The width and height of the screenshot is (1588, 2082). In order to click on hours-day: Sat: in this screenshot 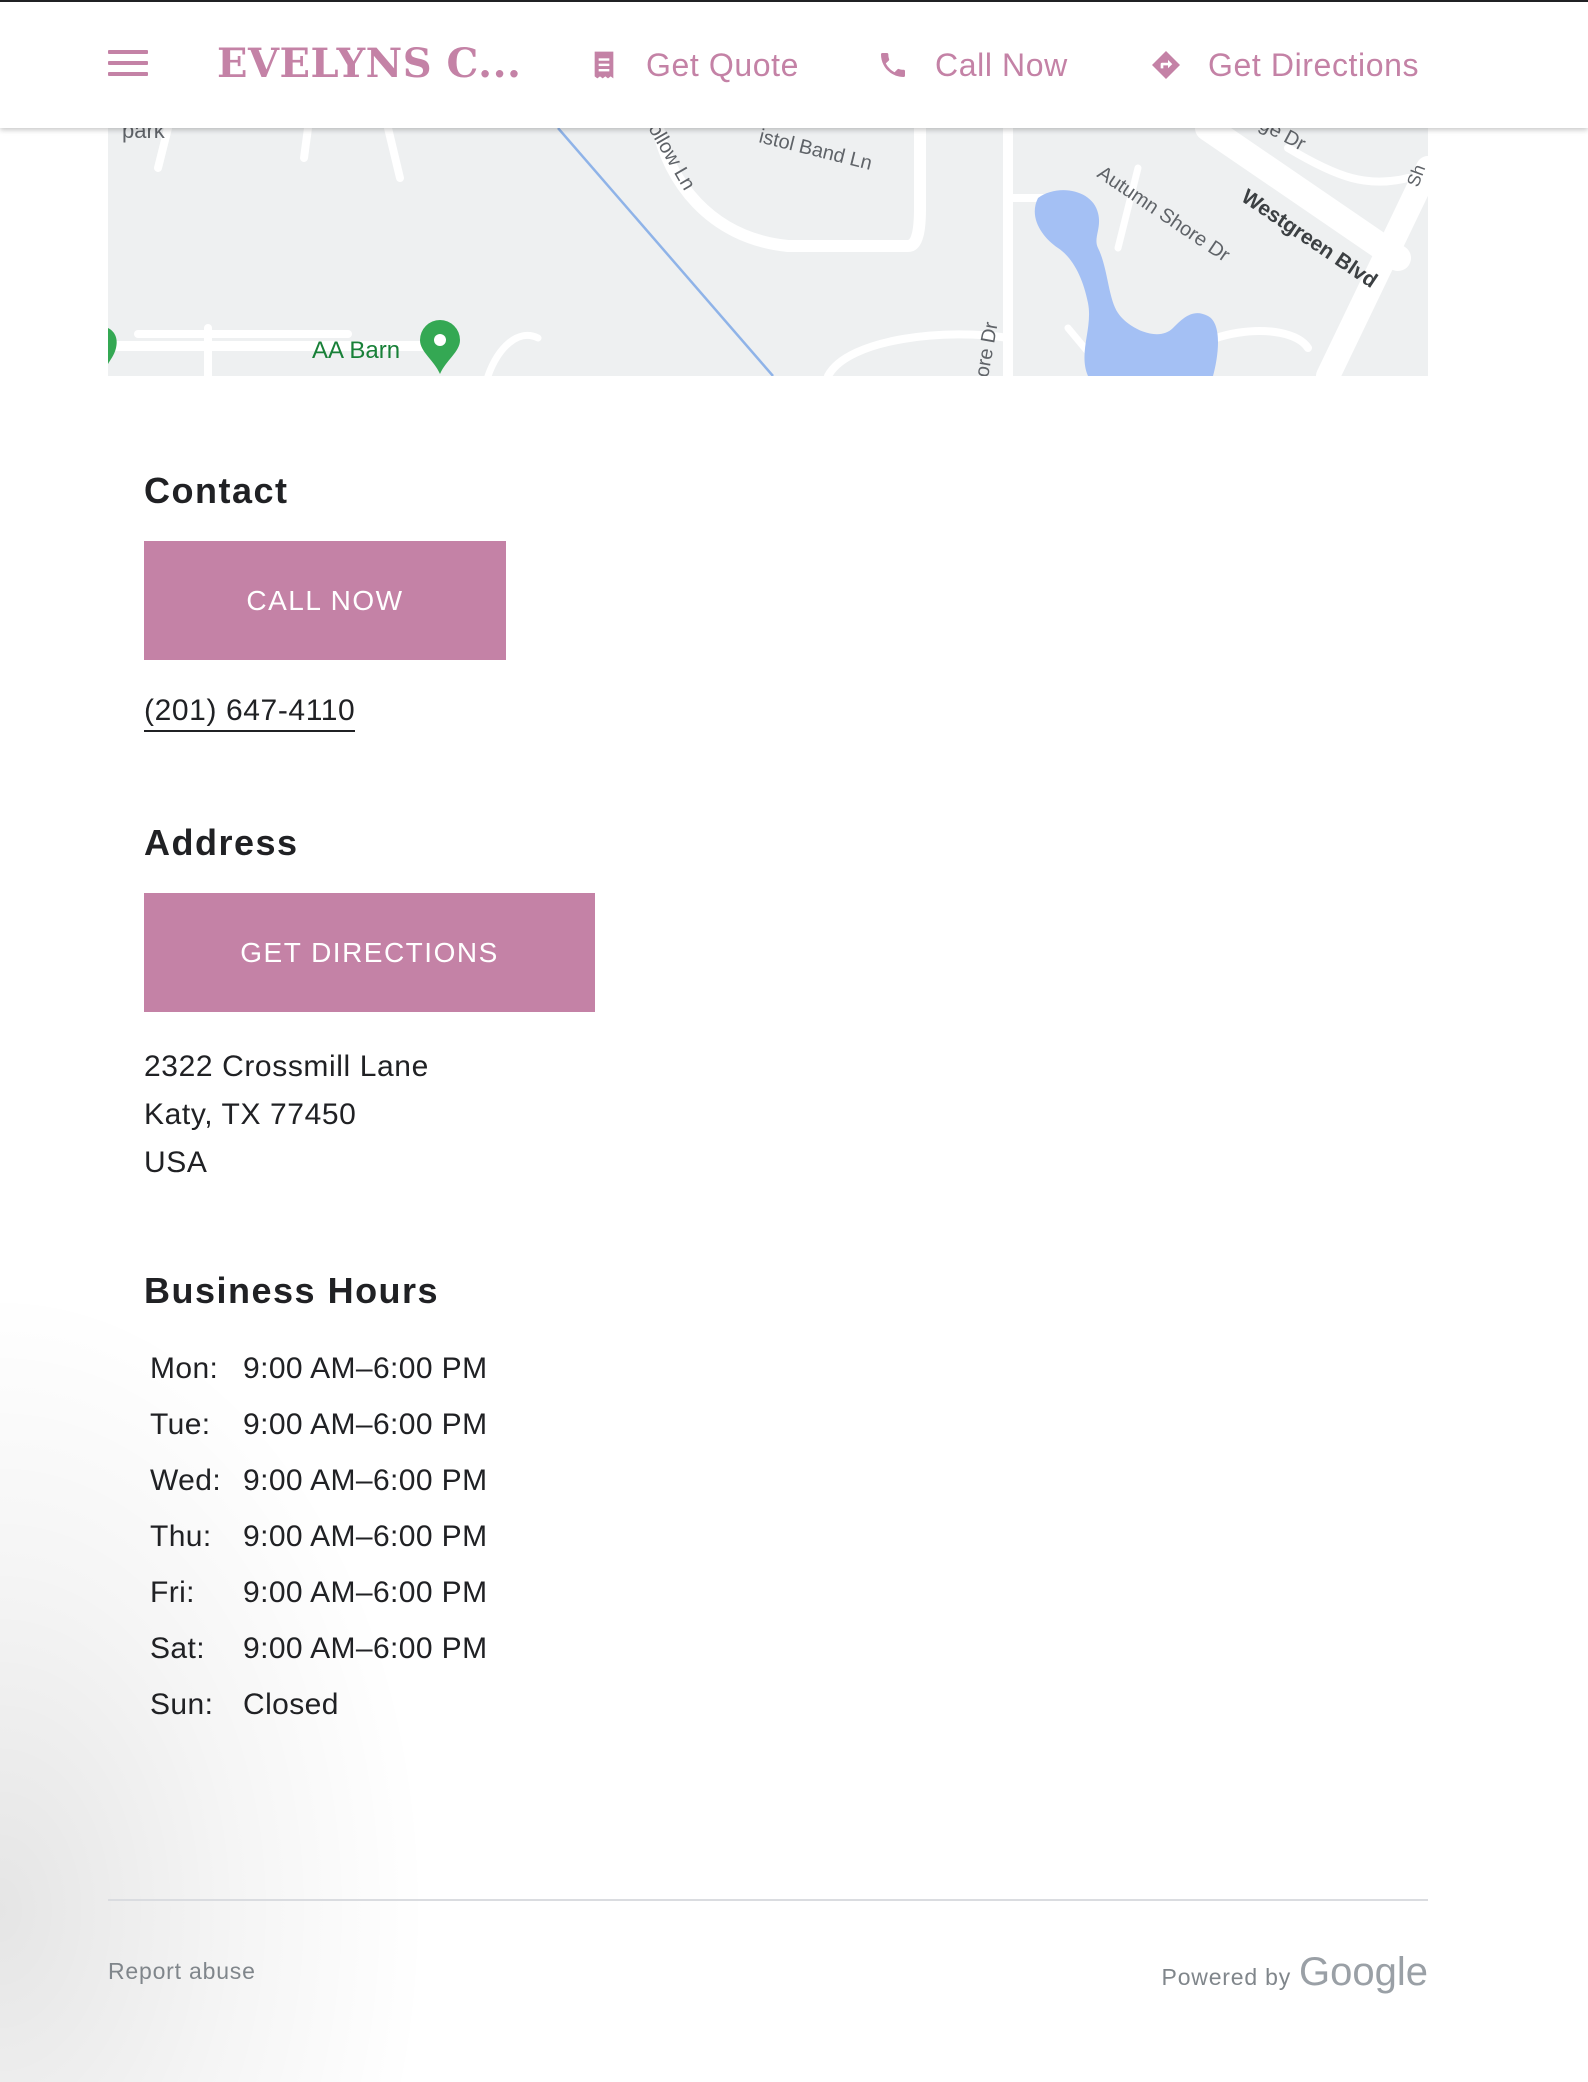, I will do `click(177, 1648)`.